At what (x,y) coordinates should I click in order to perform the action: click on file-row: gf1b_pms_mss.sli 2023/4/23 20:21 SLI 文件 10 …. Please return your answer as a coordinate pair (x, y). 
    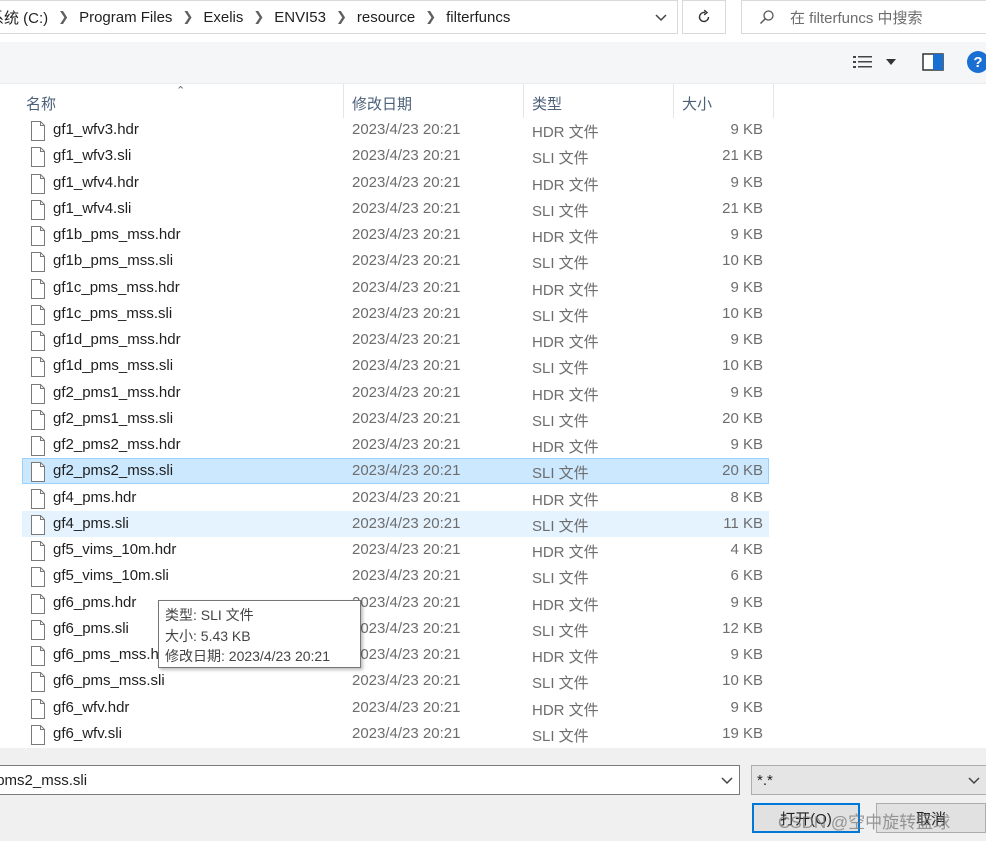
    Looking at the image, I should click on (395, 261).